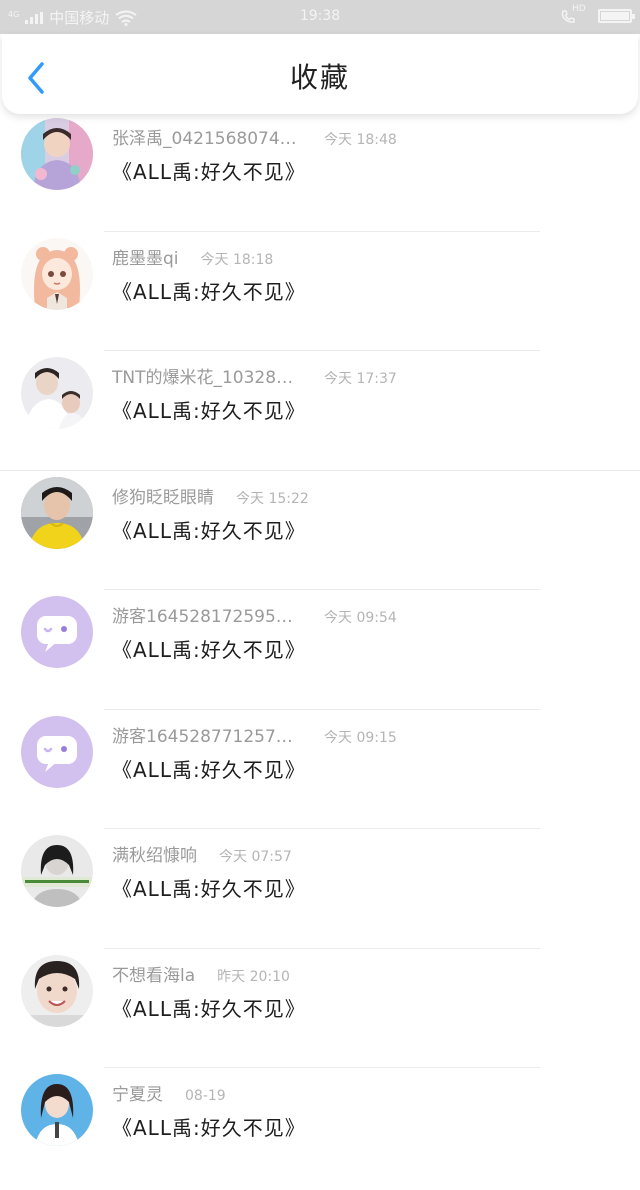 This screenshot has width=640, height=1190. I want to click on status-right: HD, so click(597, 15).